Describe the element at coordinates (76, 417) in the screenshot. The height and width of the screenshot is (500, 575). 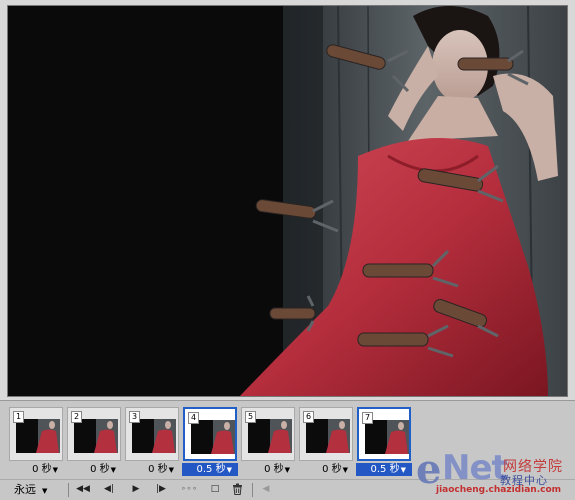
I see `frame-number: 2` at that location.